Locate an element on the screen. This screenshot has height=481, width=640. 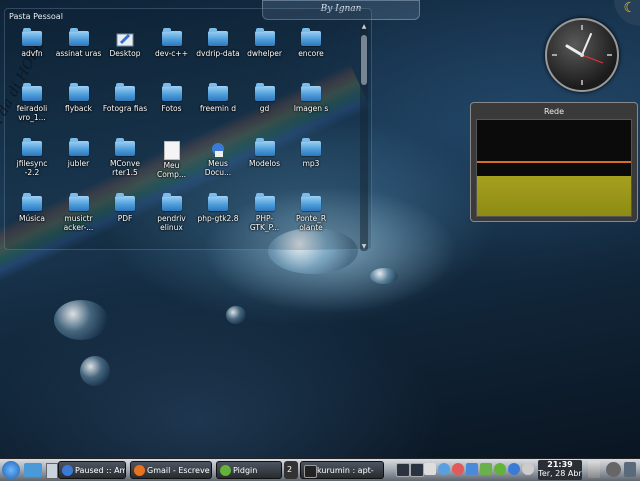
scrollbar: ▲ ▼ is located at coordinates (364, 137).